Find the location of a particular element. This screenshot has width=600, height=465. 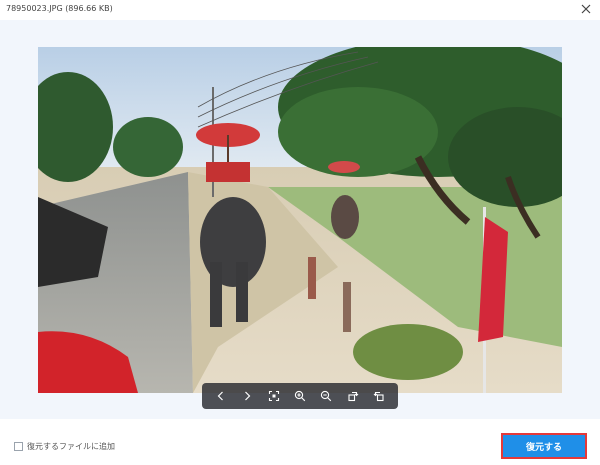

zoom-in-button is located at coordinates (300, 396).